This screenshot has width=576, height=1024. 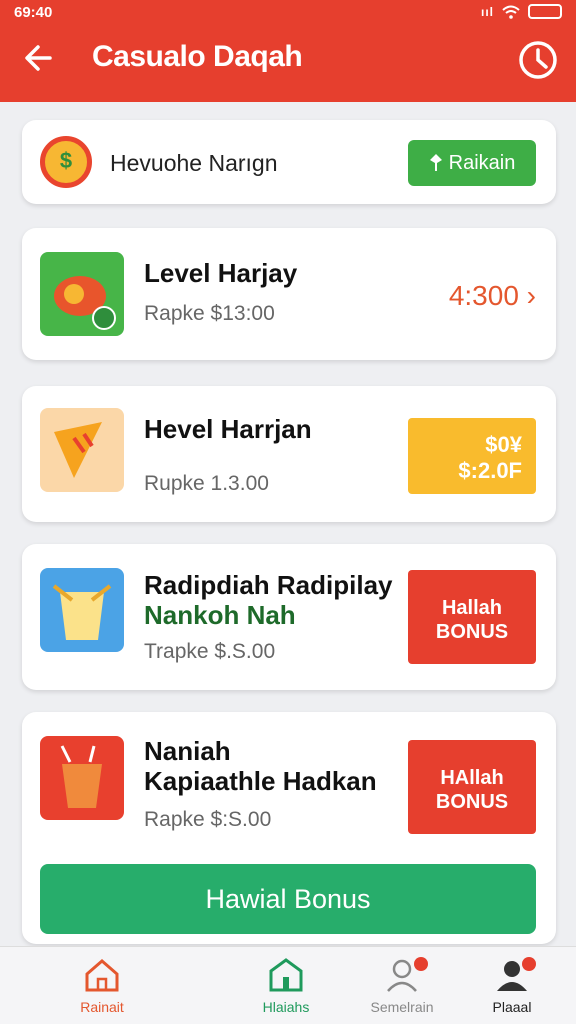 What do you see at coordinates (220, 615) in the screenshot?
I see `item-name-line-2: Nankoh Nah` at bounding box center [220, 615].